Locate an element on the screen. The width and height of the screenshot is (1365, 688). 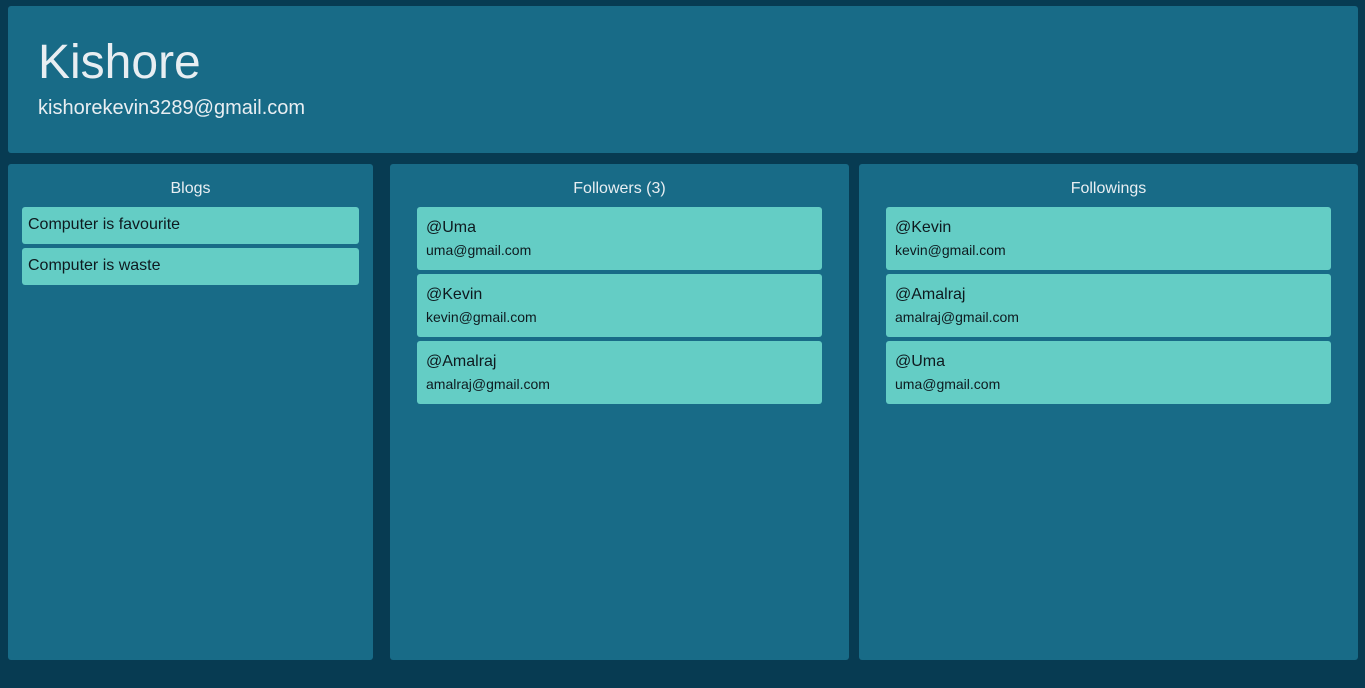
follower-card: @Kevin kevin@gmail.com is located at coordinates (619, 305).